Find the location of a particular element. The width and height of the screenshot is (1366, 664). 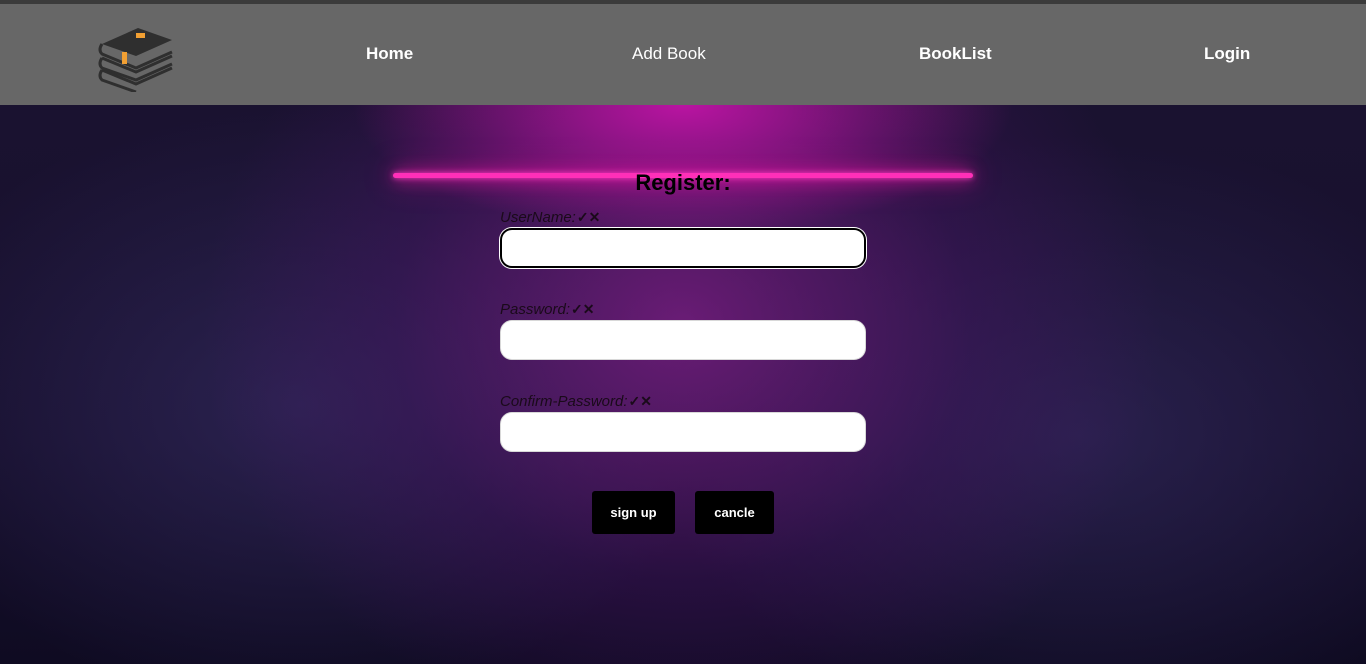

password-label-text: Password: is located at coordinates (535, 309).